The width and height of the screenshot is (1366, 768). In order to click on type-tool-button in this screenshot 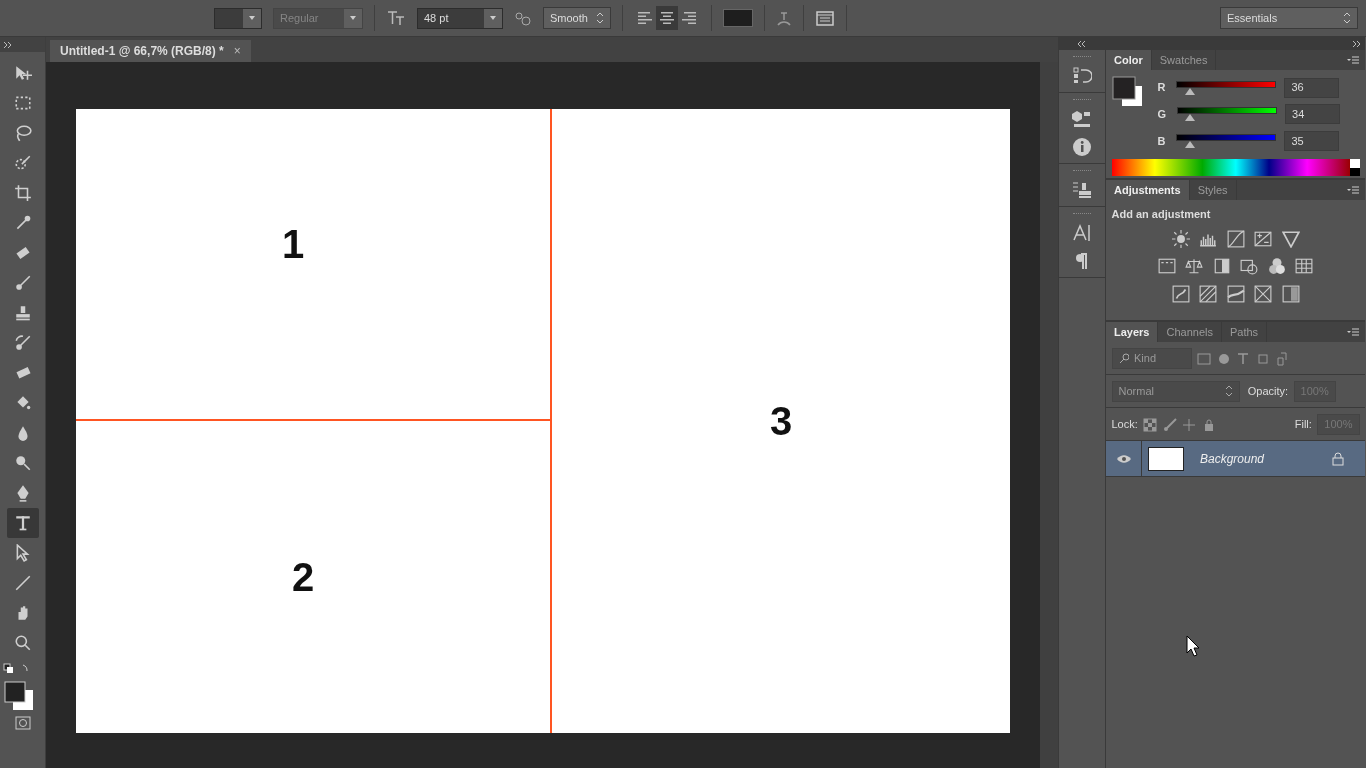, I will do `click(22, 522)`.